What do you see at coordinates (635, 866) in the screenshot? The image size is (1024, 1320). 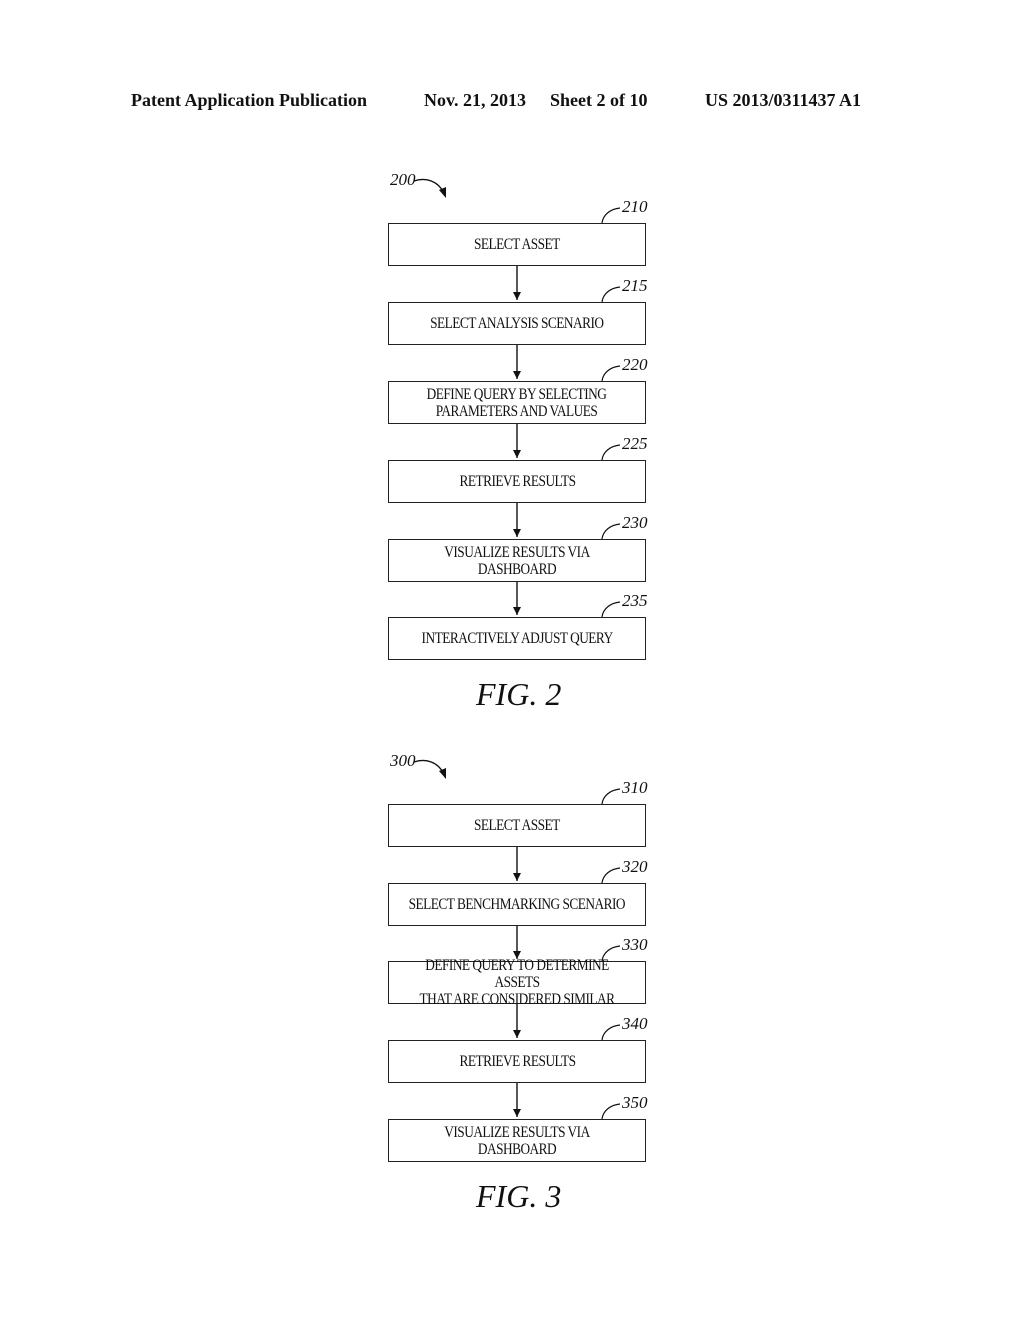 I see `step-ref-number: 320` at bounding box center [635, 866].